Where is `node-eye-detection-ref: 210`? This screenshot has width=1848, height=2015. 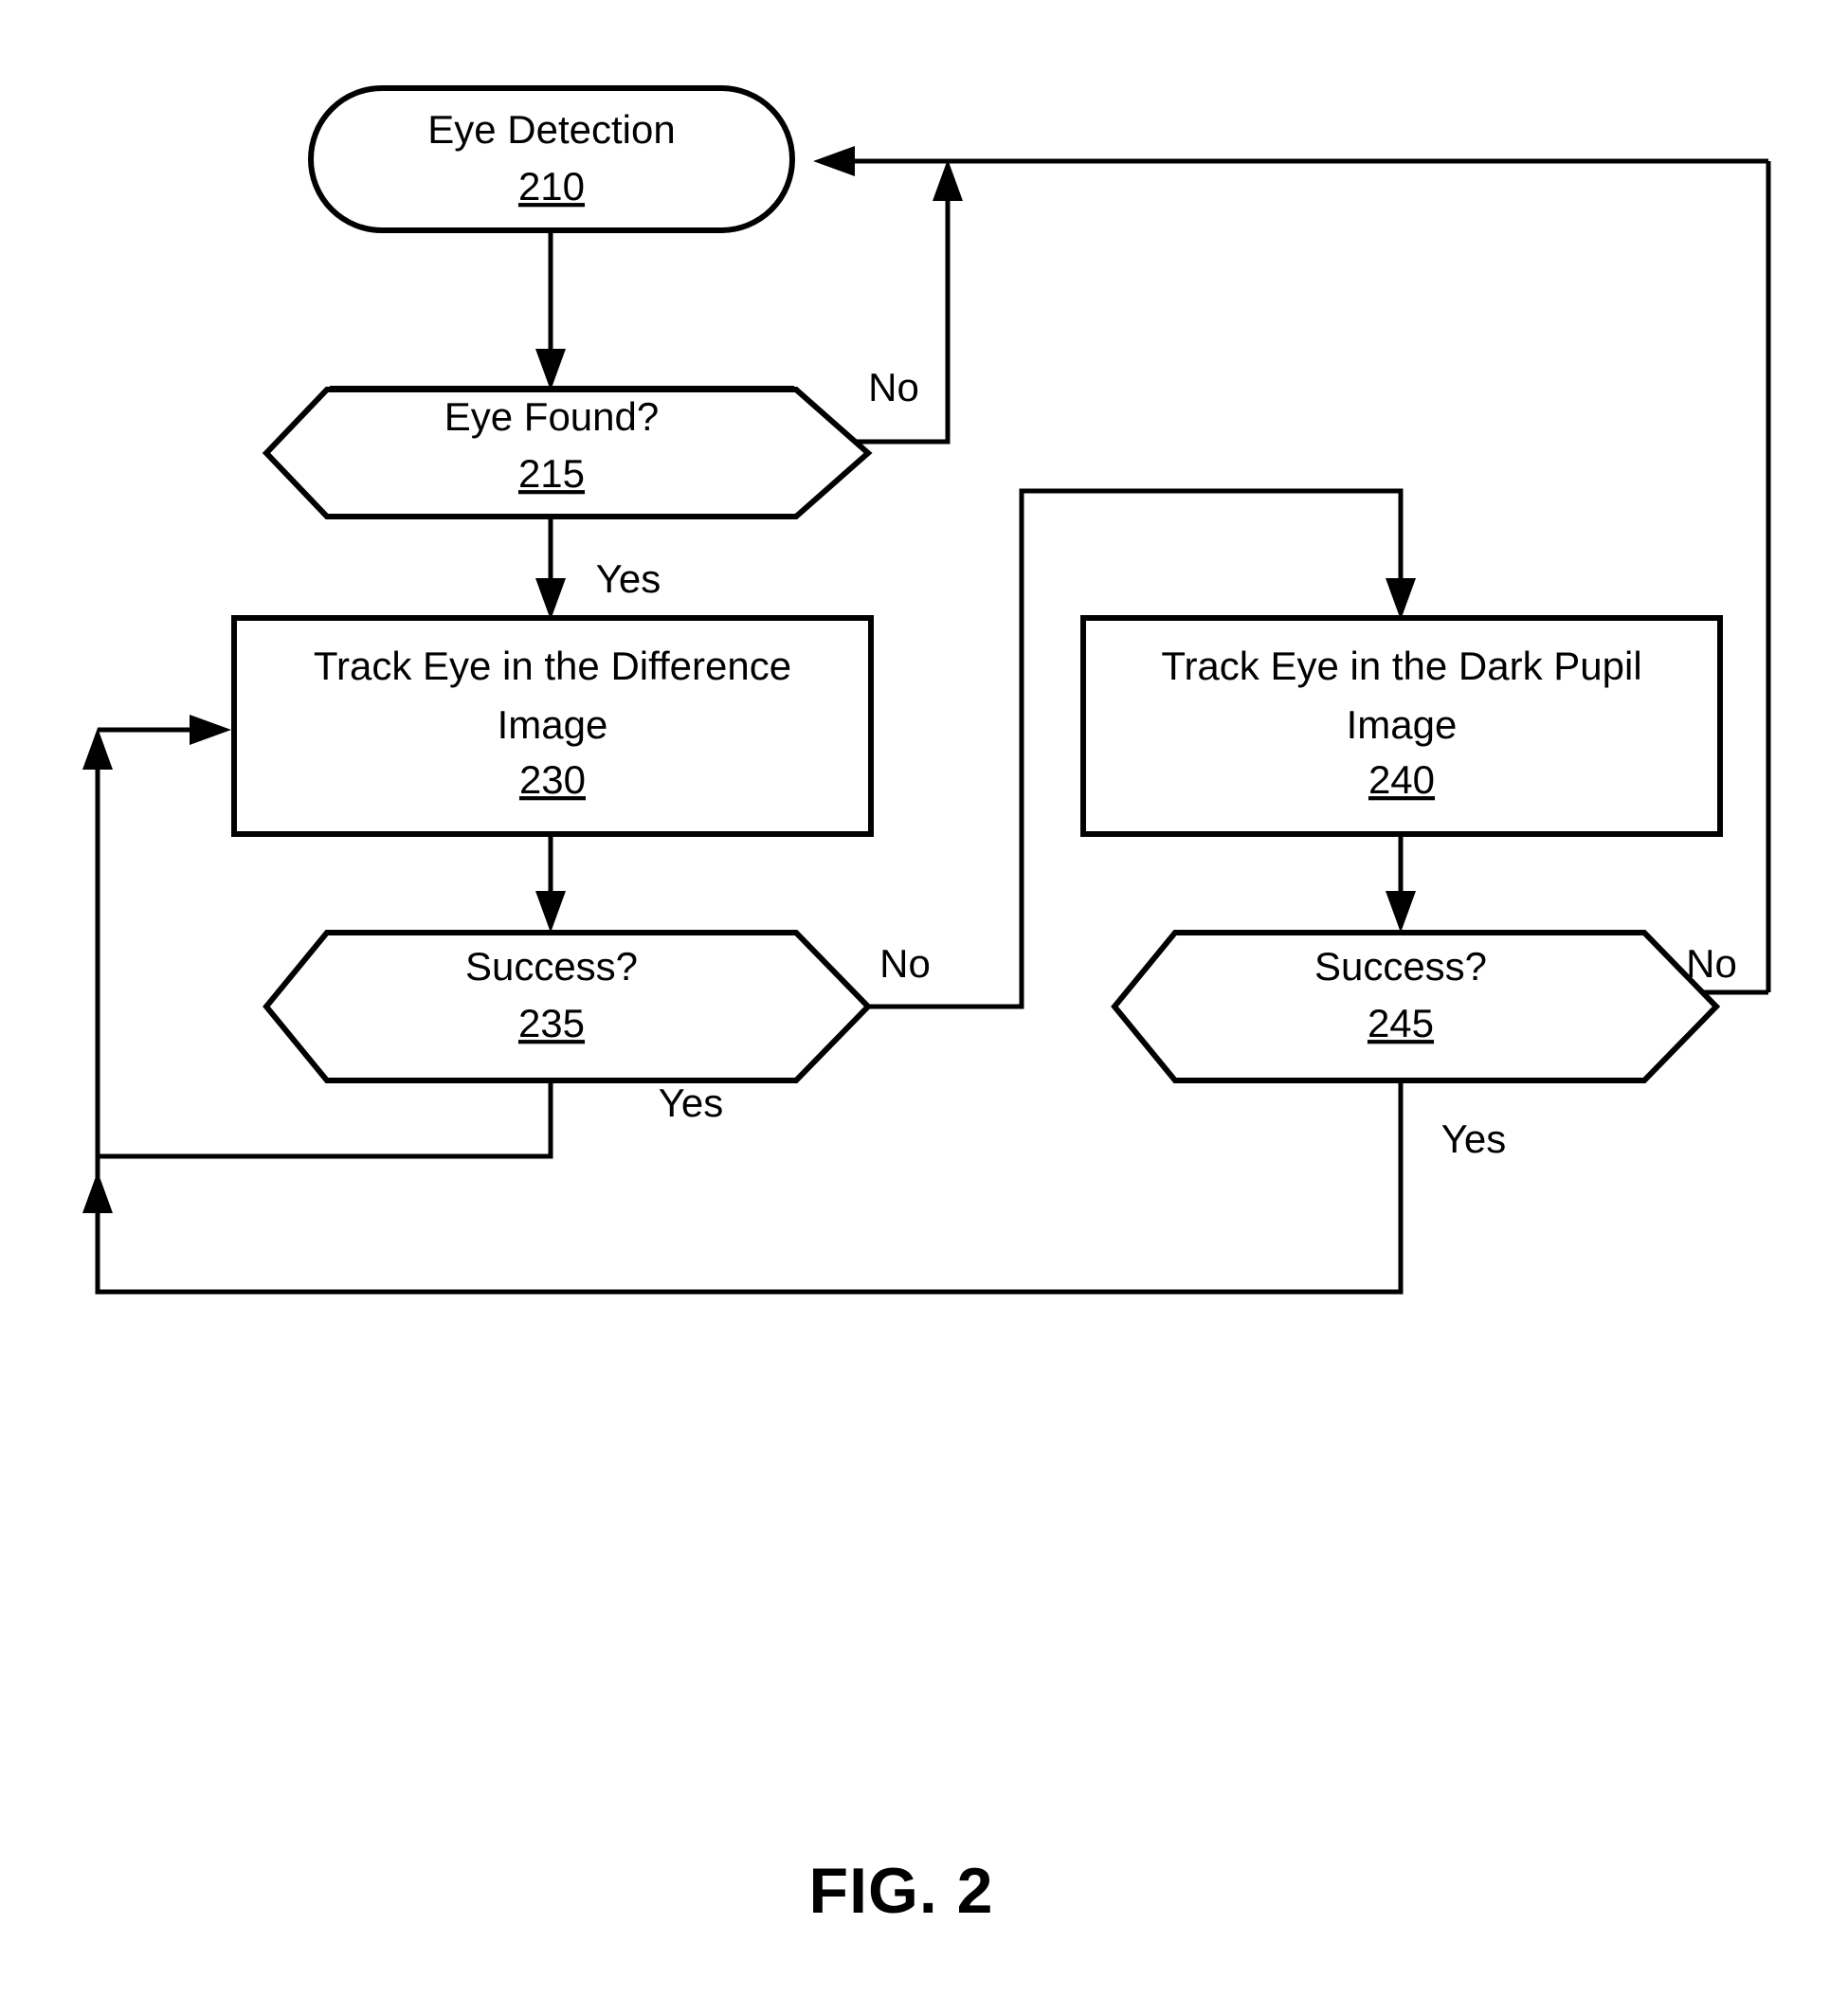 node-eye-detection-ref: 210 is located at coordinates (551, 186).